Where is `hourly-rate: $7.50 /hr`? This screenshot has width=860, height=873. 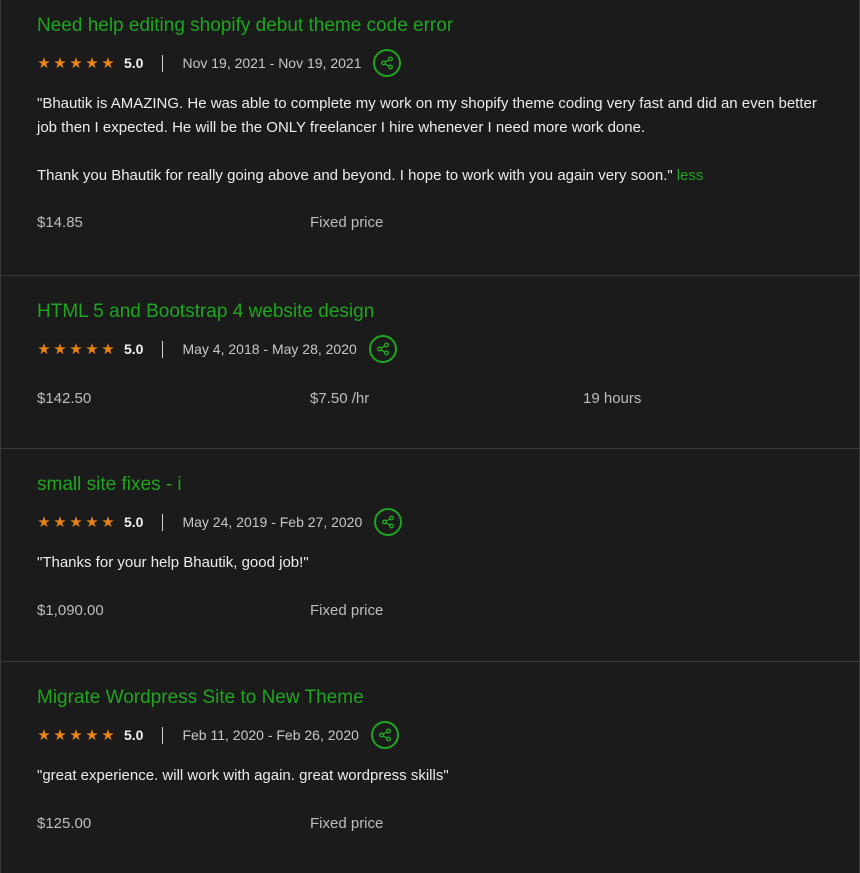 hourly-rate: $7.50 /hr is located at coordinates (340, 398).